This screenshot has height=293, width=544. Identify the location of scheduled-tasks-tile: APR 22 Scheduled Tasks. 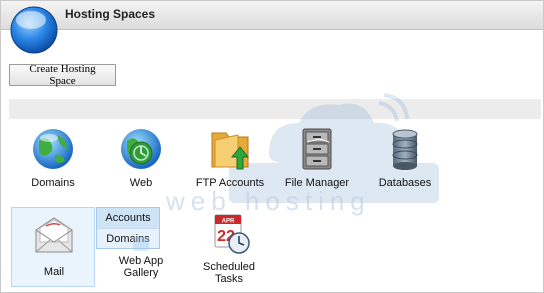
(229, 248).